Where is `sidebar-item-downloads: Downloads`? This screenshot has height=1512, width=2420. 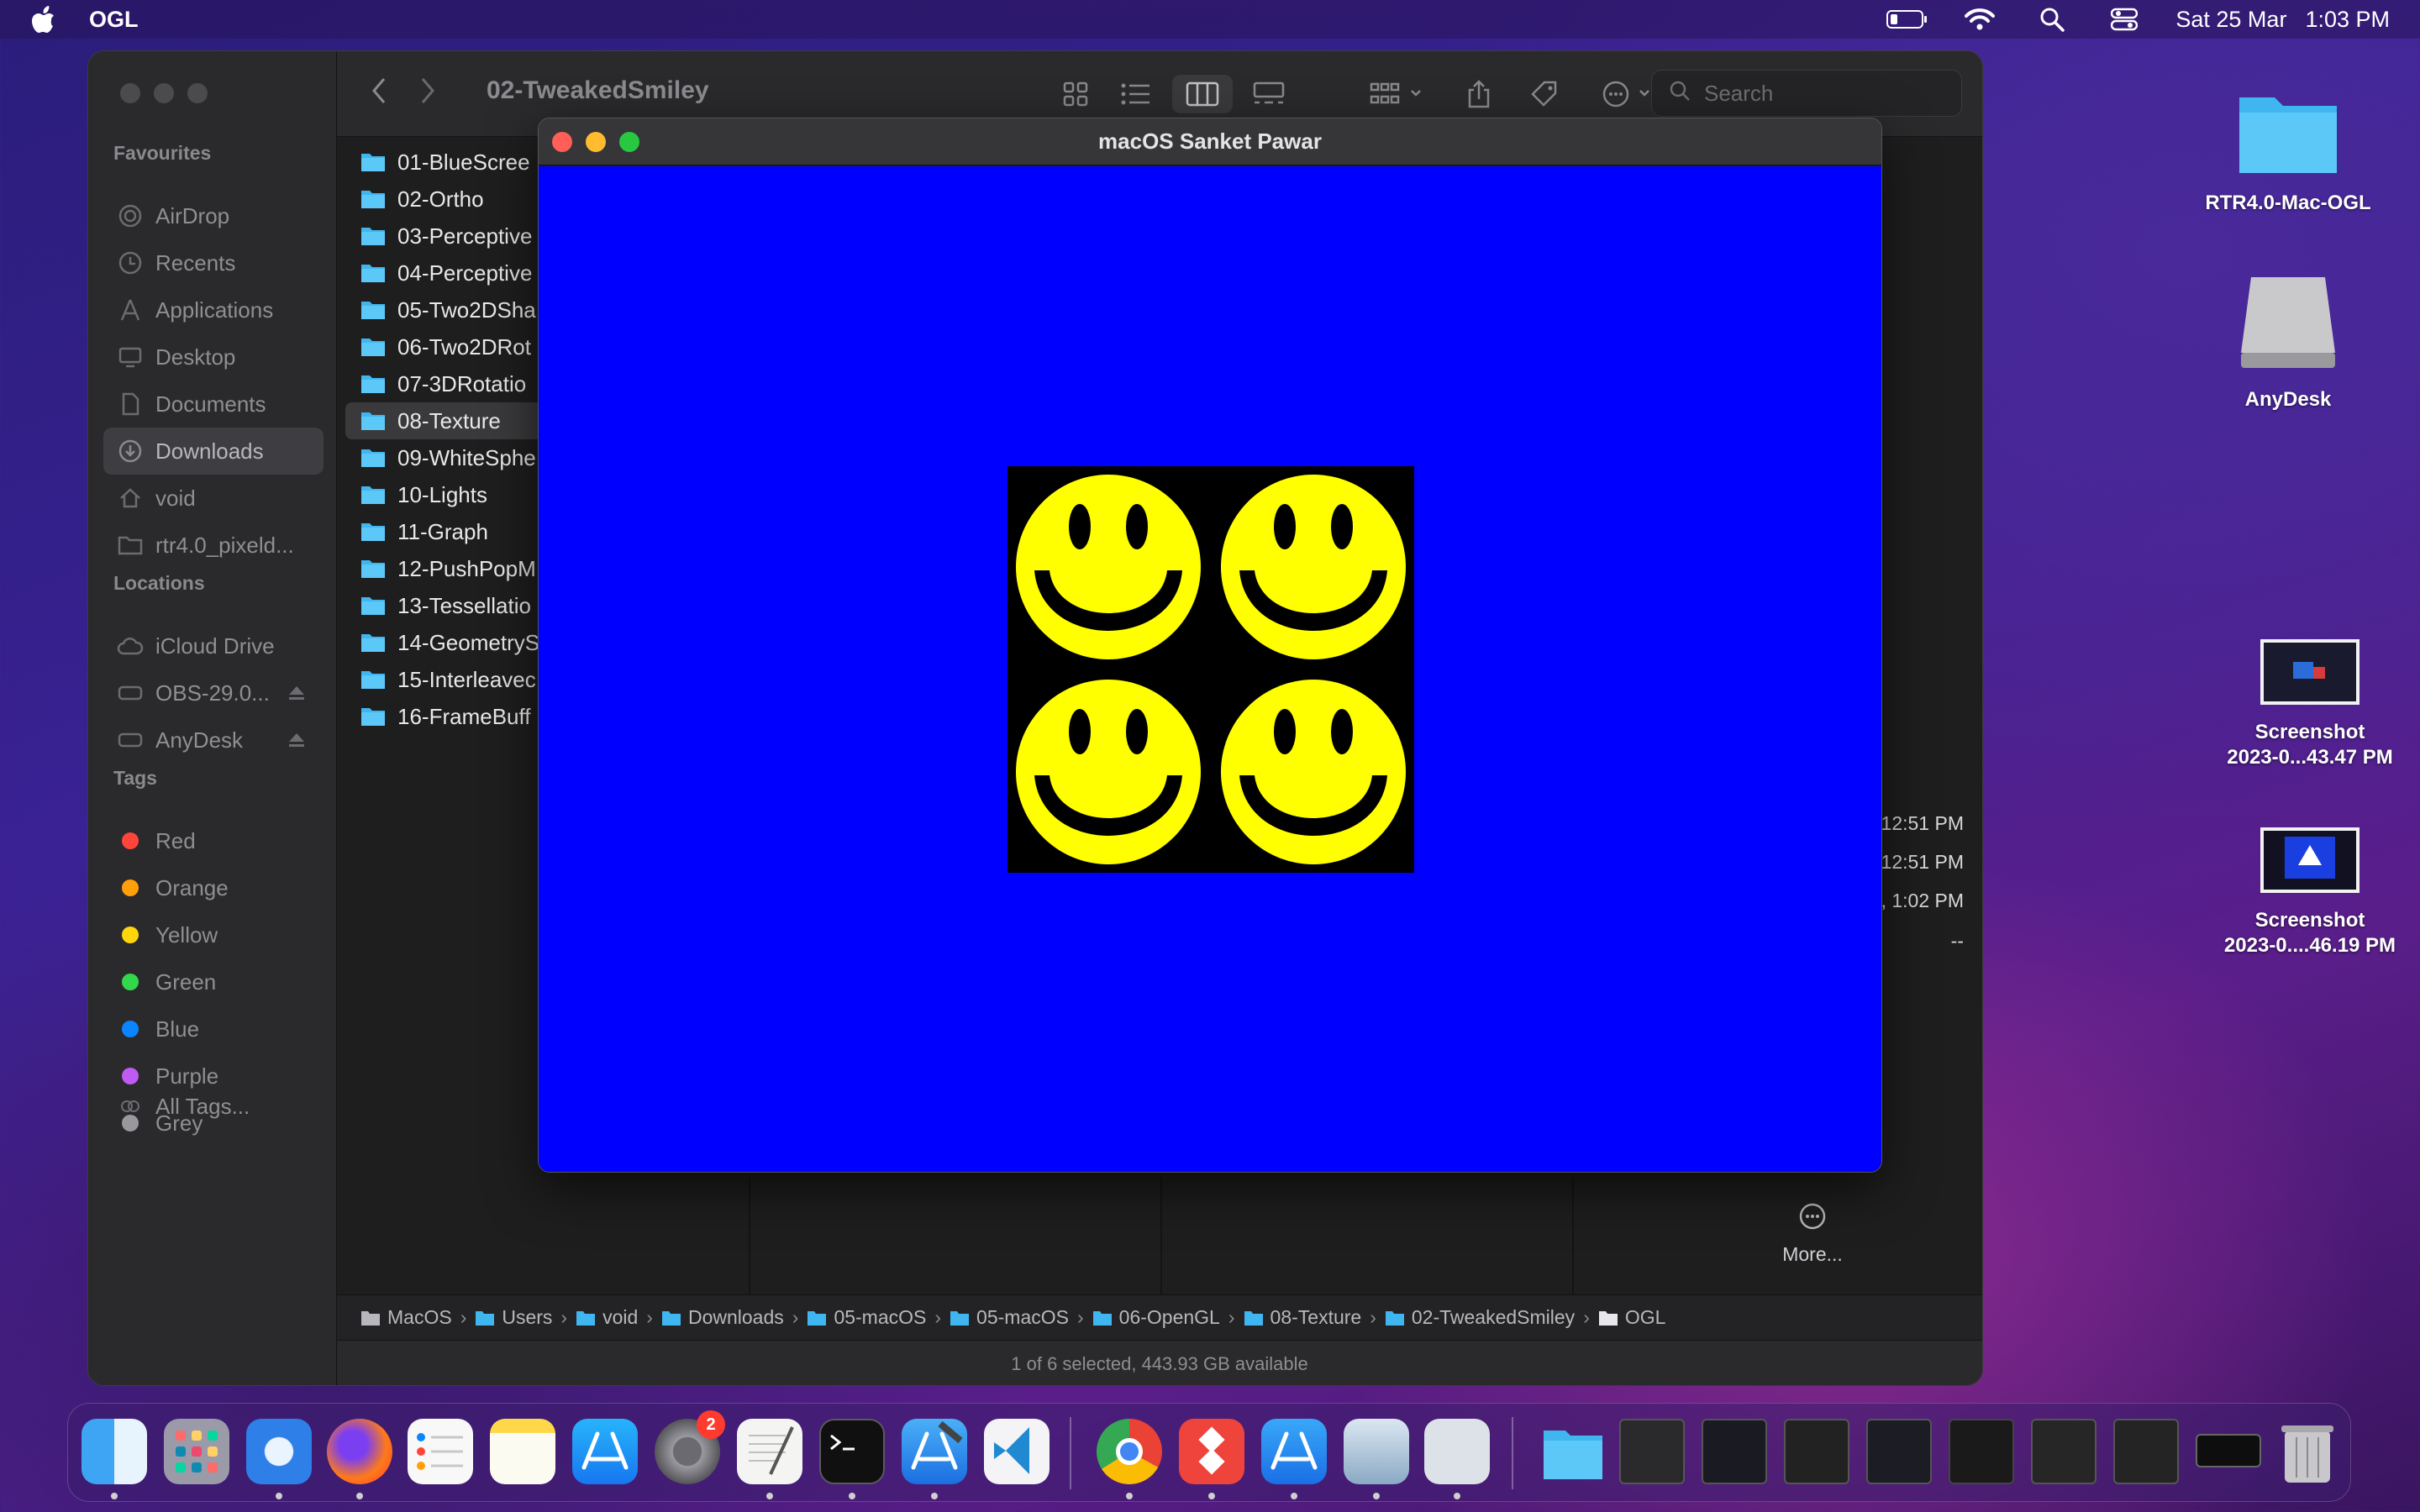
sidebar-item-downloads: Downloads is located at coordinates (214, 451).